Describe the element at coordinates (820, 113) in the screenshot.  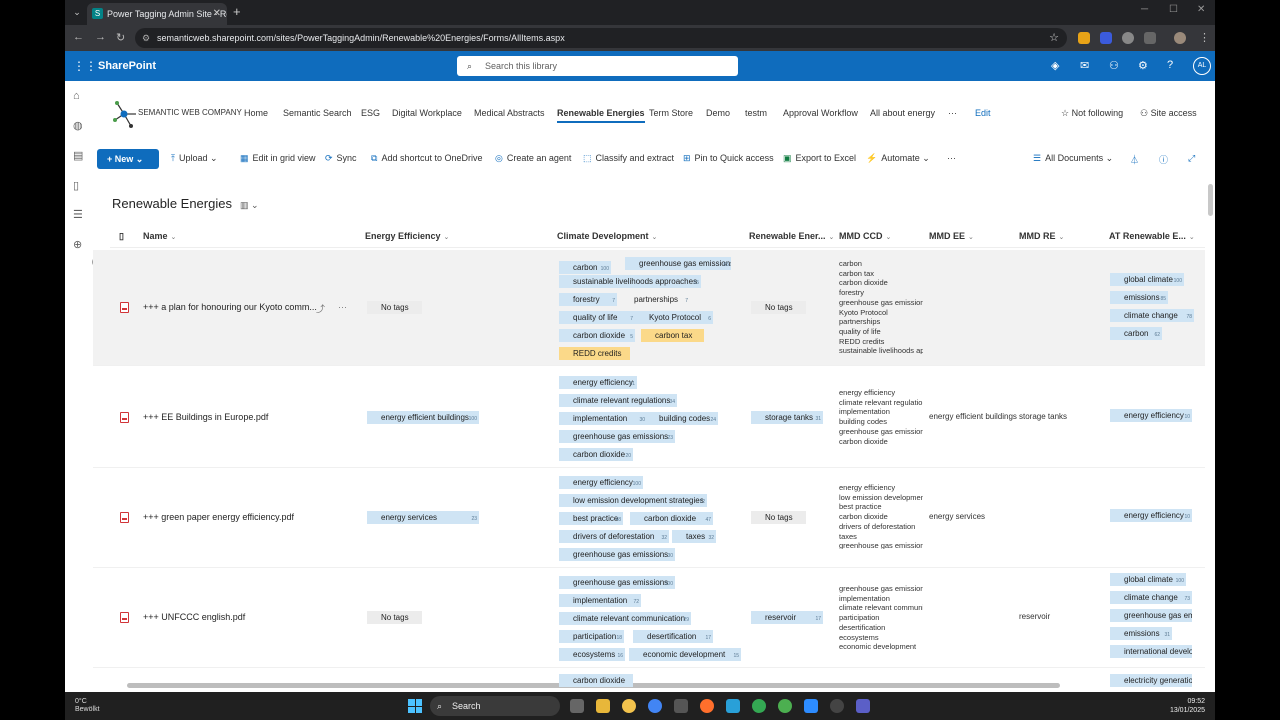
I see `nav-approval-workflow: Approval Workflow` at that location.